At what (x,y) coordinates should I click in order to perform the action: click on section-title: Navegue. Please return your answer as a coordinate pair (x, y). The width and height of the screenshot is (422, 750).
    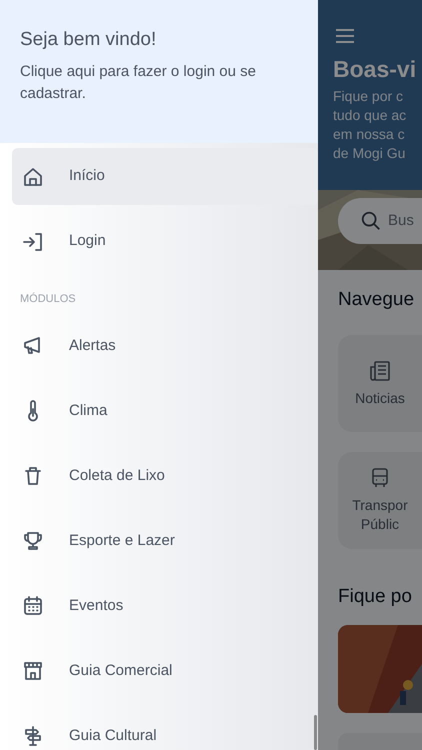
    Looking at the image, I should click on (377, 300).